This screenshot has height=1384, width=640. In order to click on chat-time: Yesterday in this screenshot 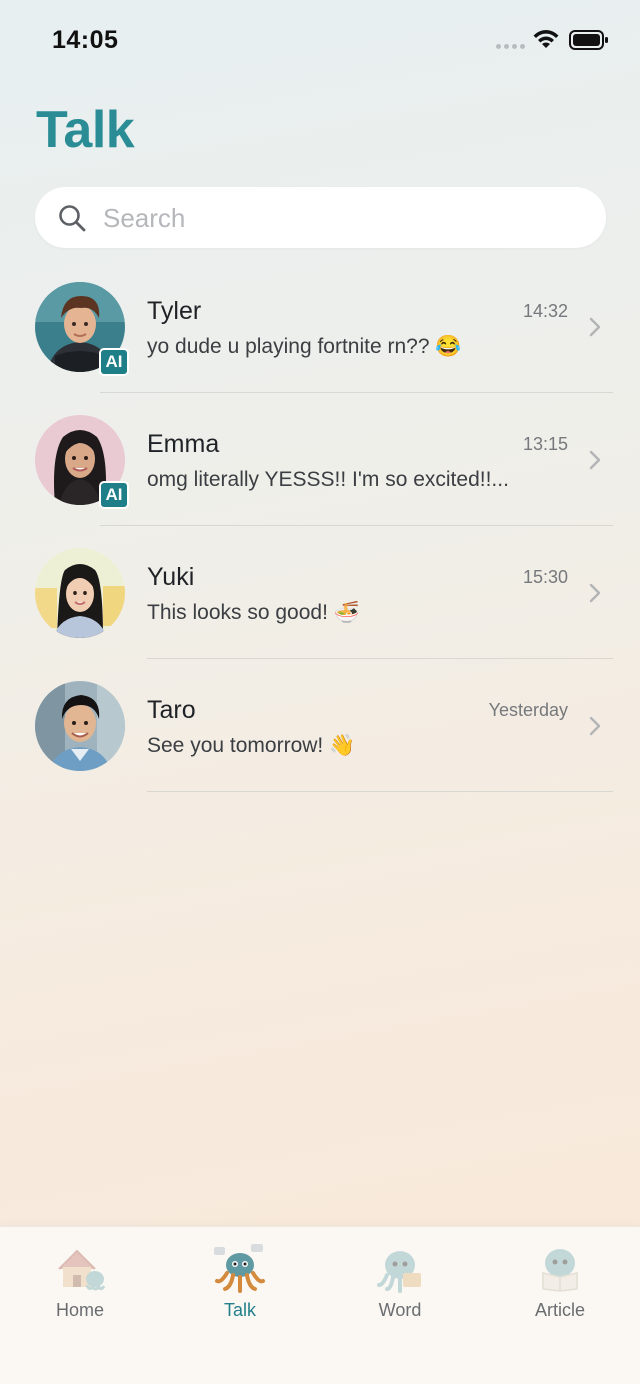, I will do `click(528, 710)`.